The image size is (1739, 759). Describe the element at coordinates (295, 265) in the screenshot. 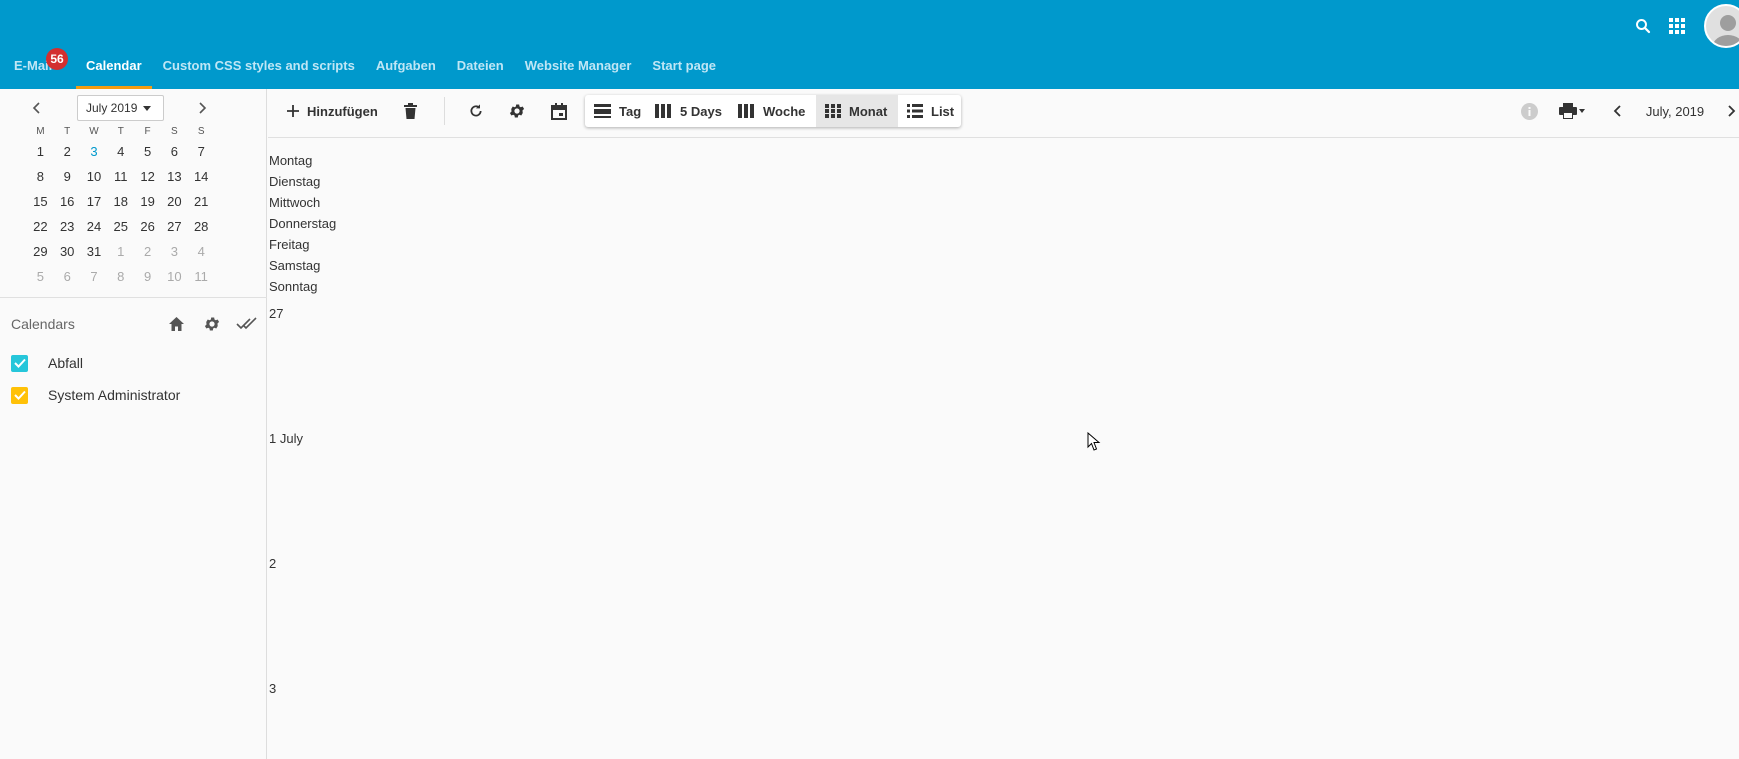

I see `weekday-name: Samstag` at that location.